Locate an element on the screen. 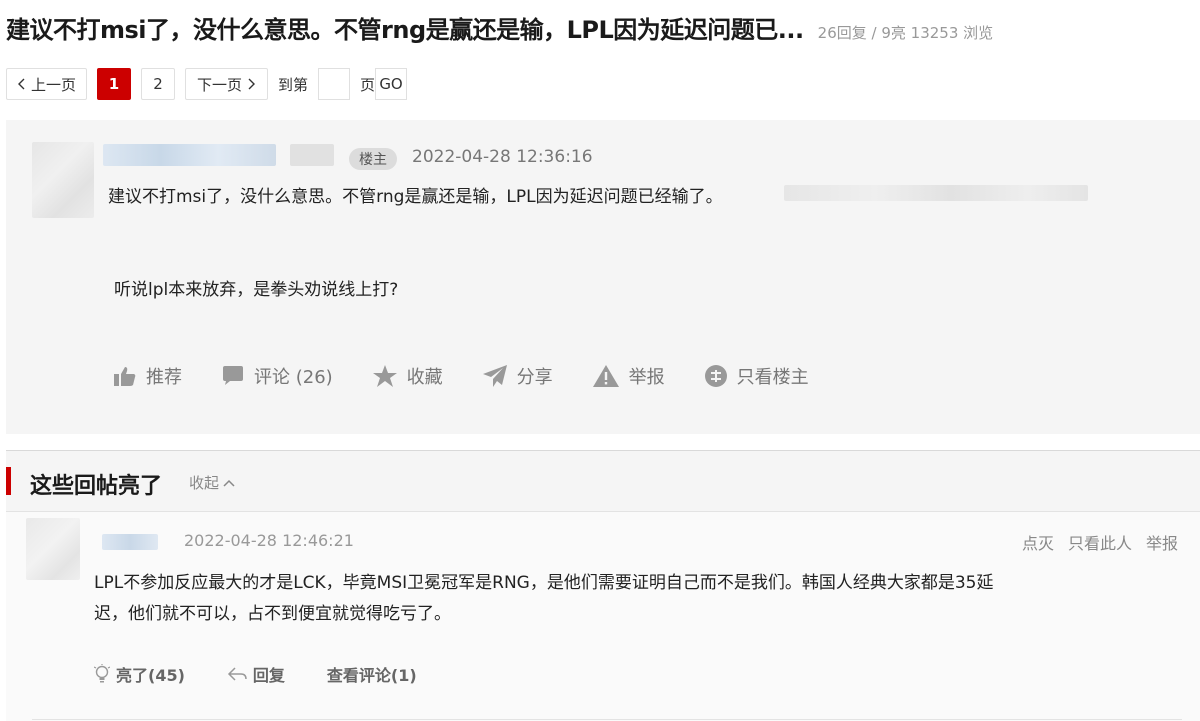  reply-time: 2022-04-28 12:46:21 is located at coordinates (269, 540).